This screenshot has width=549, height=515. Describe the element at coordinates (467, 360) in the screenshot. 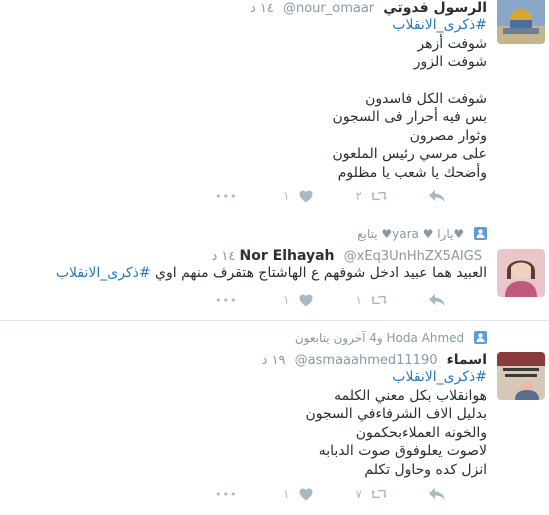

I see `author-name: اسماء` at that location.